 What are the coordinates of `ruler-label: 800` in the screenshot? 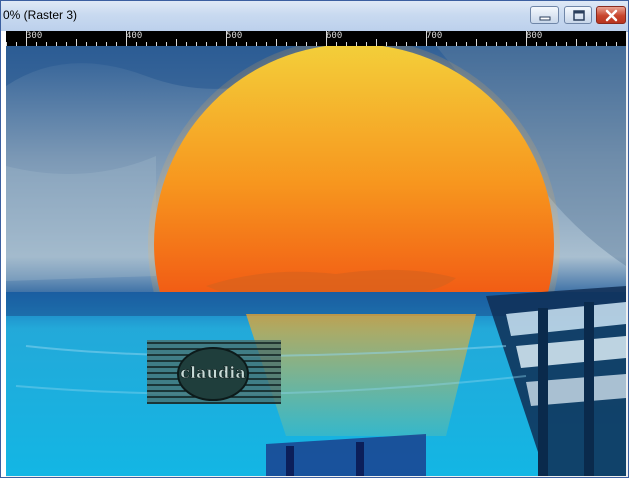 It's located at (534, 36).